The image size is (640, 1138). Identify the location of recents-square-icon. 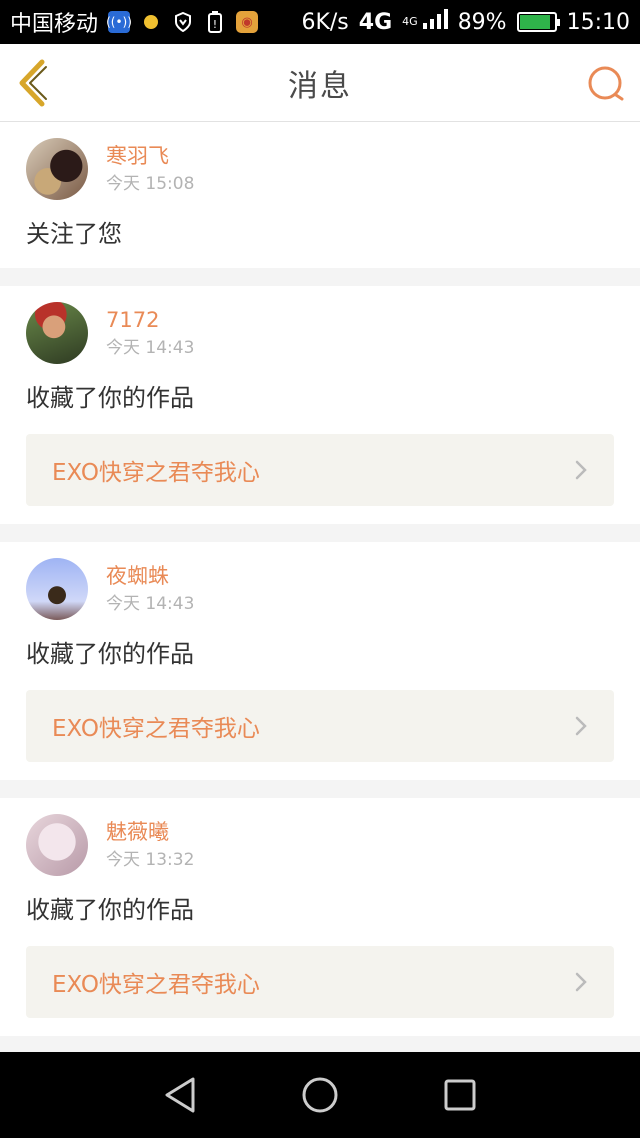
(460, 1095).